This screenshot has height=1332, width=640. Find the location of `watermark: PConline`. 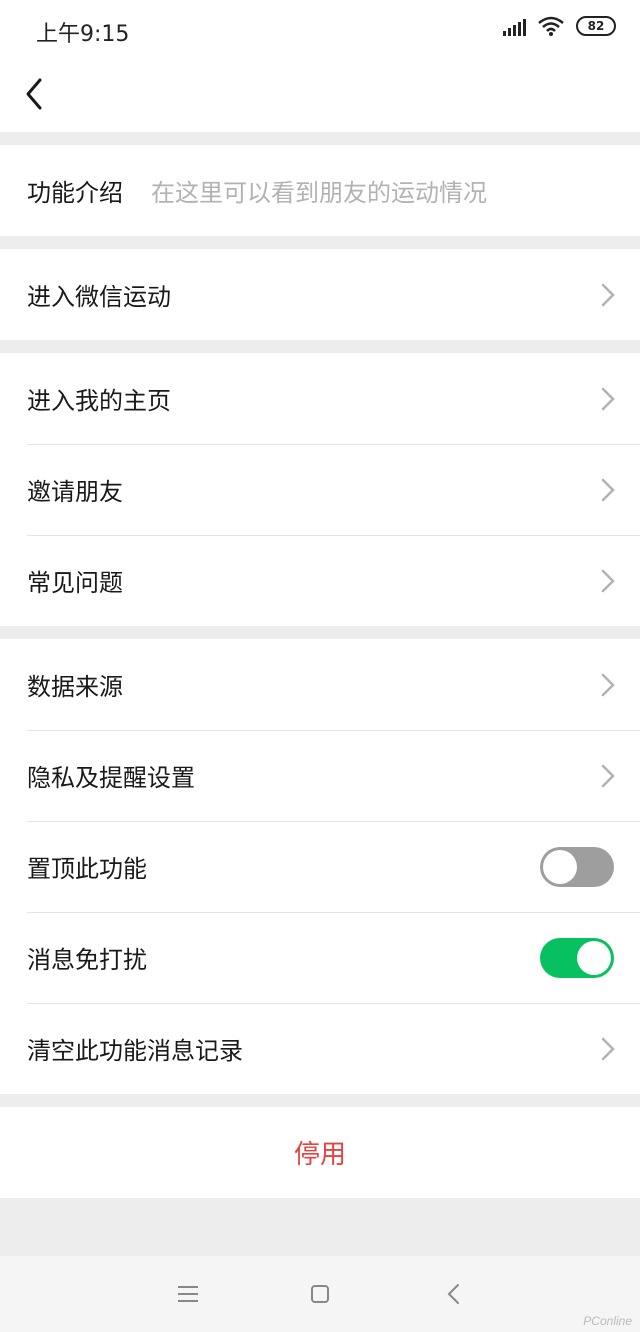

watermark: PConline is located at coordinates (607, 1321).